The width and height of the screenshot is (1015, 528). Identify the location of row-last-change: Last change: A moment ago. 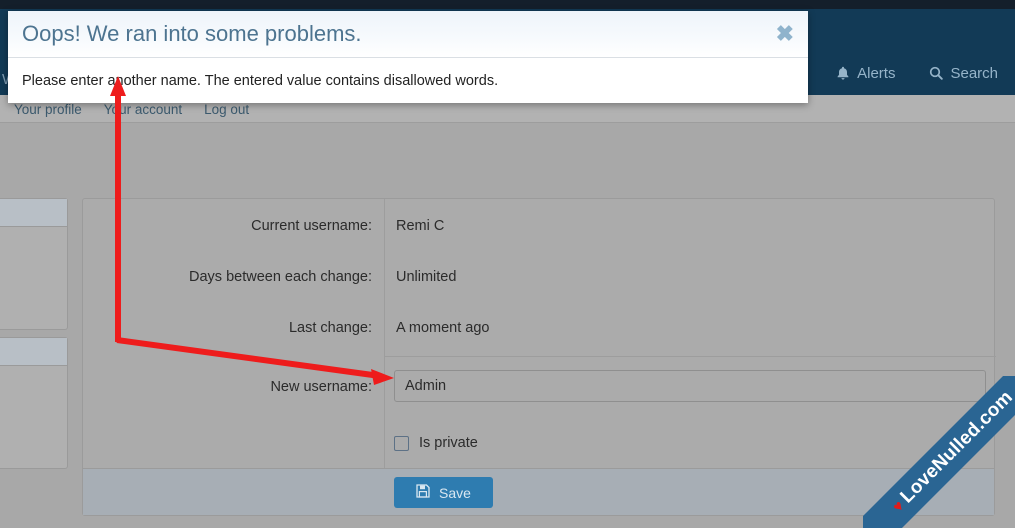
(539, 328).